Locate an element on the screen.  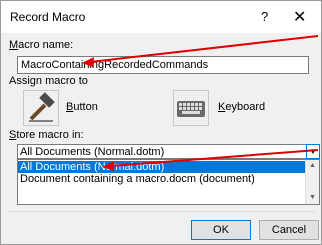
ok-button: OK is located at coordinates (221, 230).